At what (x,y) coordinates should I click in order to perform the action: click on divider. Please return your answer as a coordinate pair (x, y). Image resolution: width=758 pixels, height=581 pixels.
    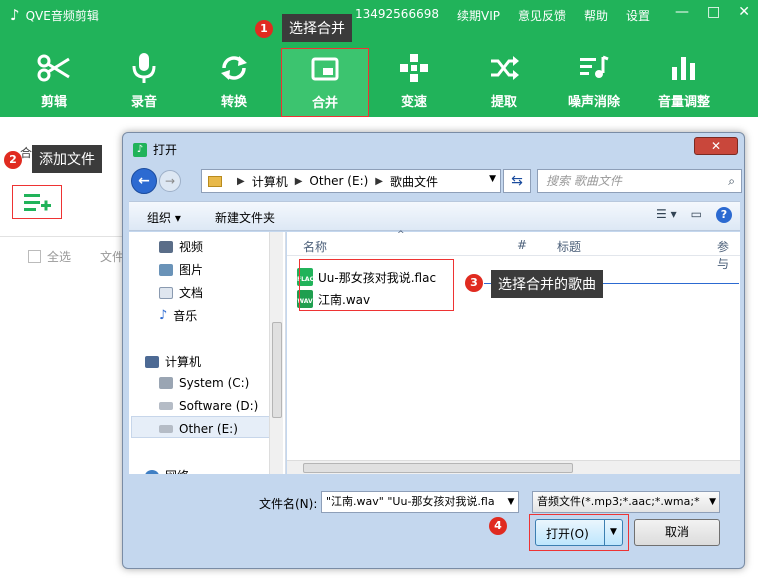
    Looking at the image, I should click on (65, 236).